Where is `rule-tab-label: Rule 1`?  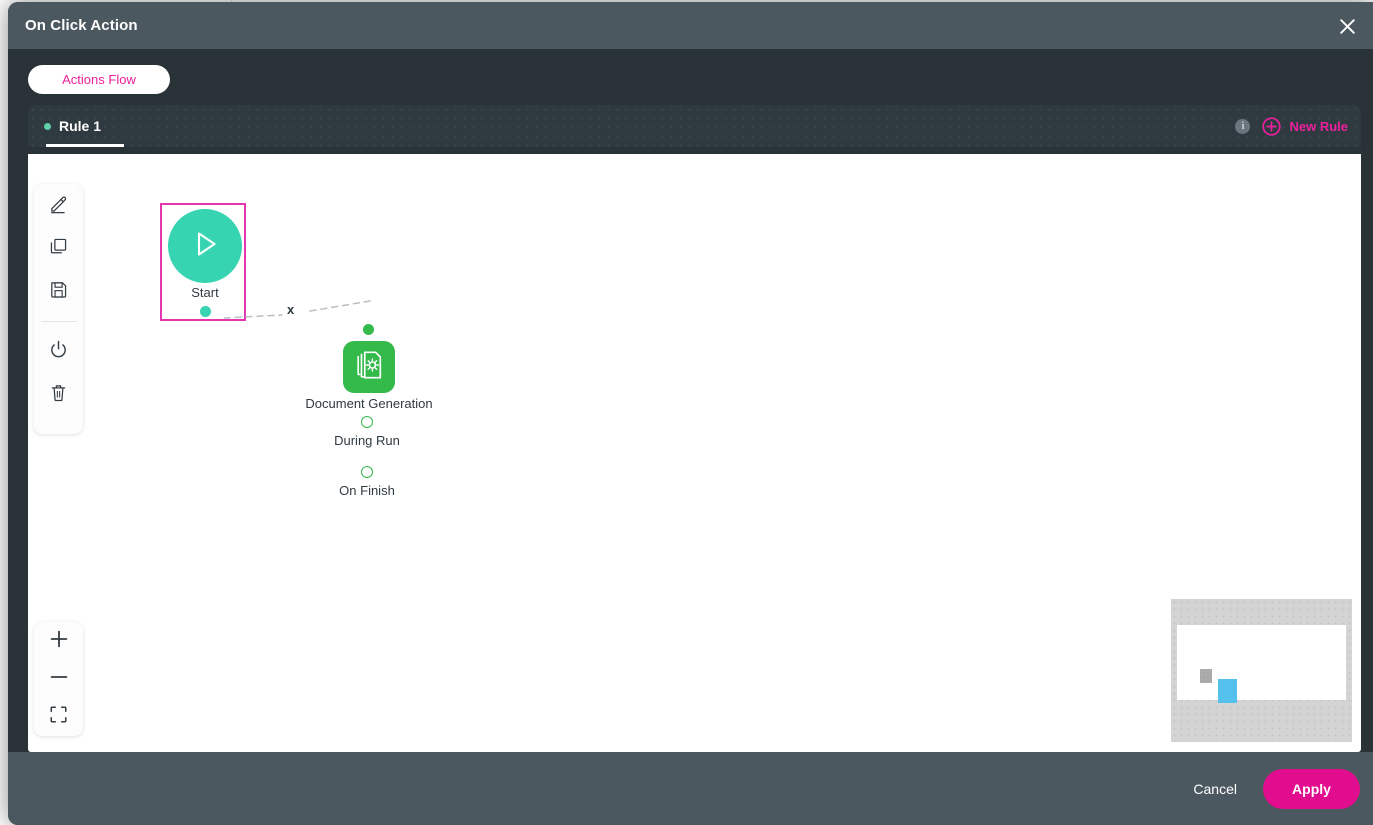
rule-tab-label: Rule 1 is located at coordinates (80, 126).